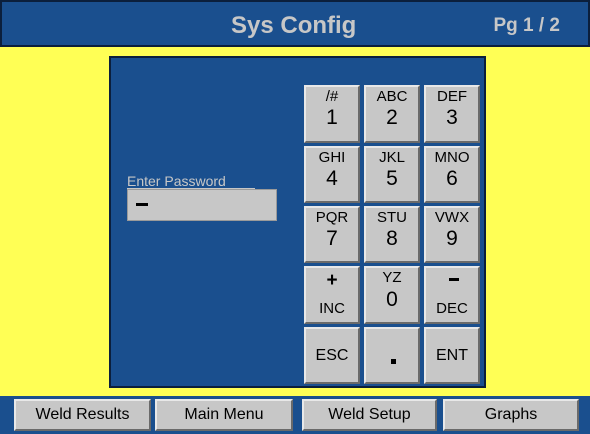  What do you see at coordinates (392, 299) in the screenshot?
I see `key-0-digit: 0` at bounding box center [392, 299].